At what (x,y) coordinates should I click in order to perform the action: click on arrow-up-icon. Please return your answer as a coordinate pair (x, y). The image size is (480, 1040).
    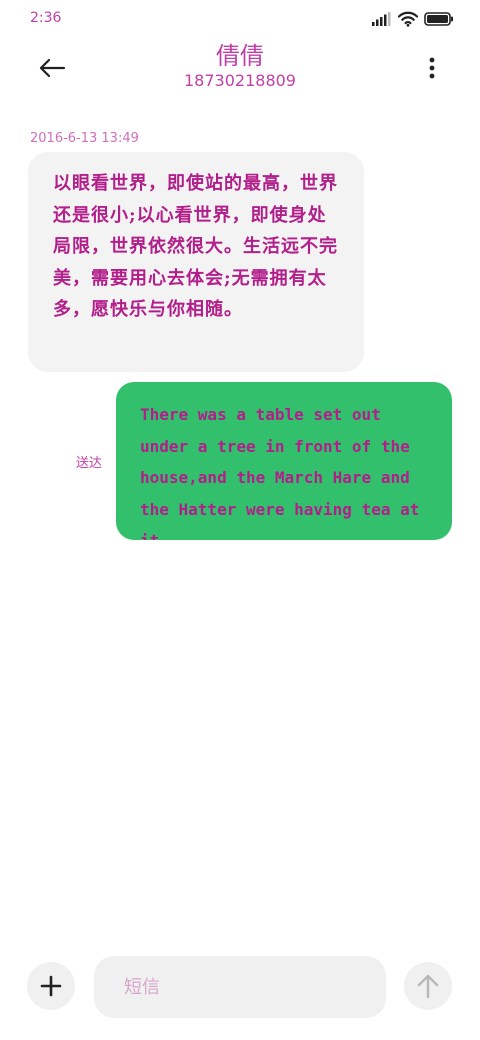
    Looking at the image, I should click on (428, 986).